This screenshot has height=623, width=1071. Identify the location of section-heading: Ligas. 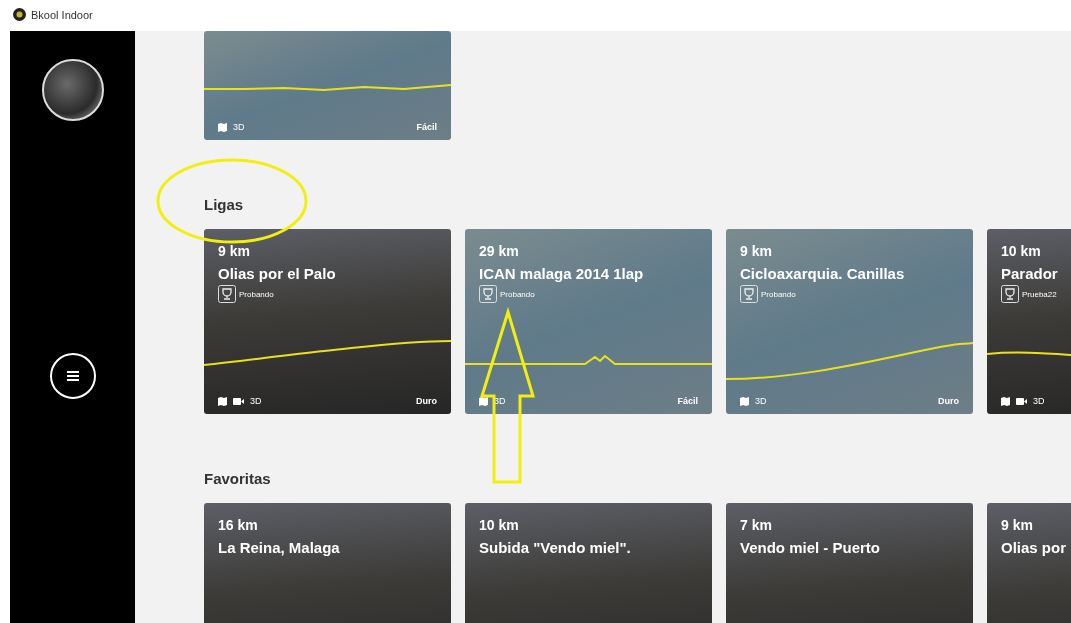
(224, 205).